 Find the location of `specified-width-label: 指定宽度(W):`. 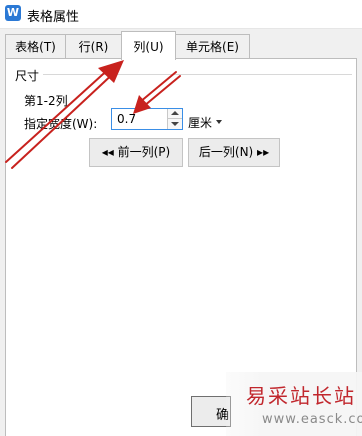

specified-width-label: 指定宽度(W): is located at coordinates (61, 124).